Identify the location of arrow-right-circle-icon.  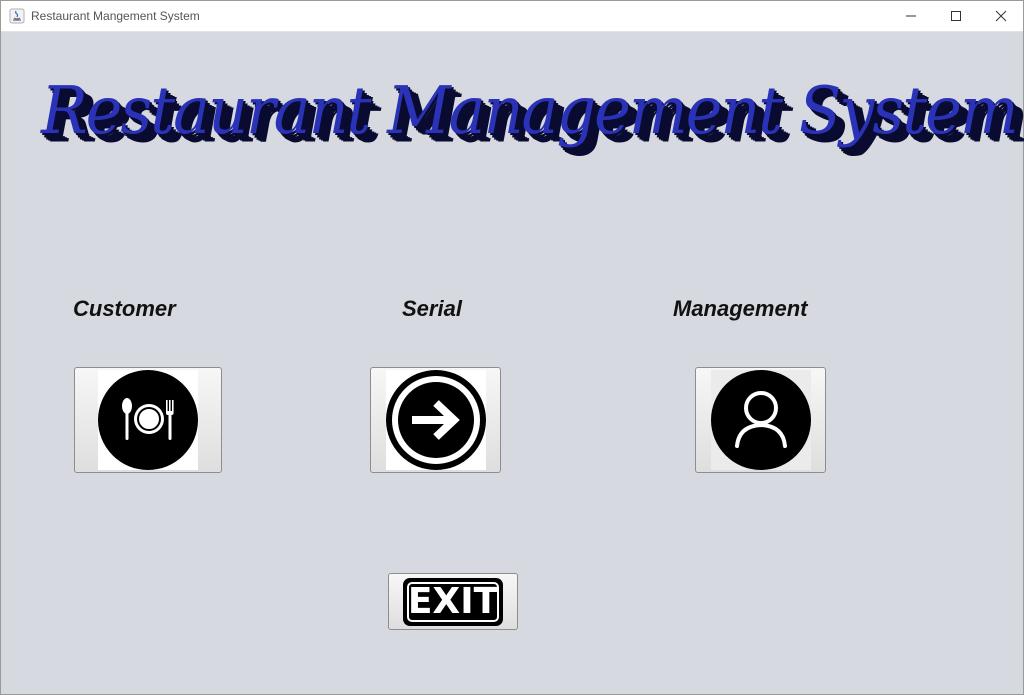
(435, 420).